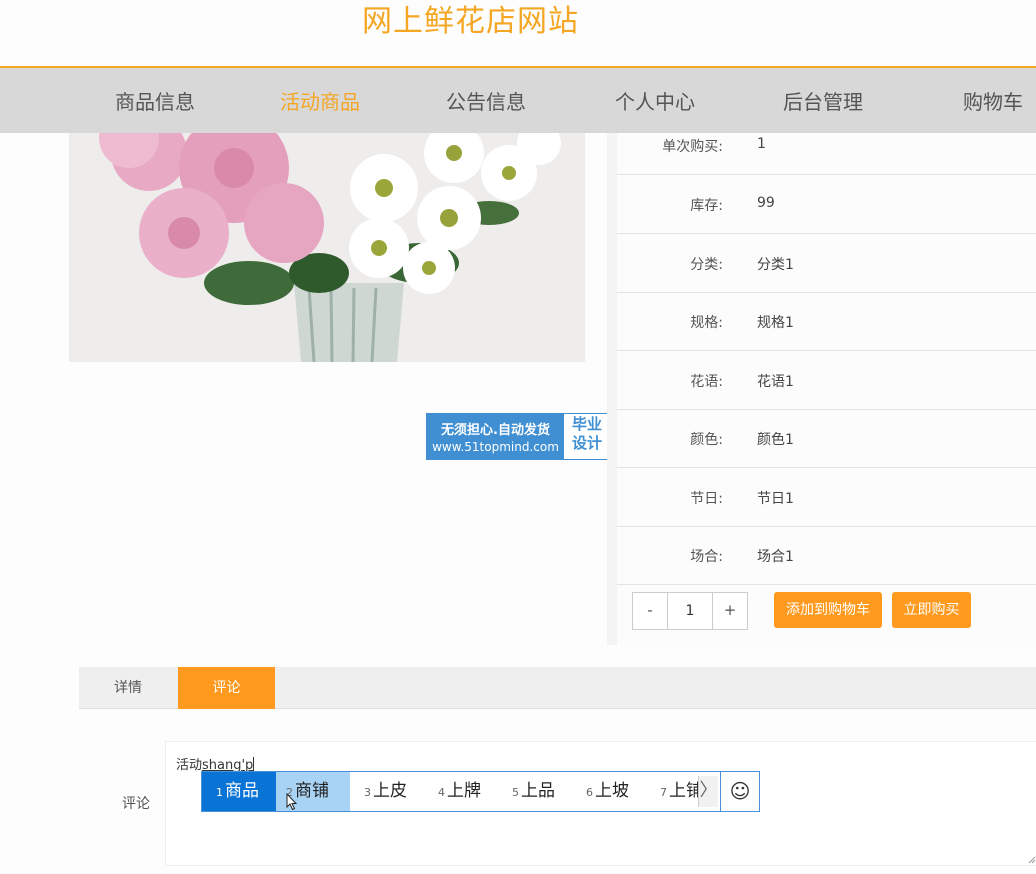 The image size is (1036, 874). I want to click on info-row-flower-language: 花语: 花语1, so click(826, 381).